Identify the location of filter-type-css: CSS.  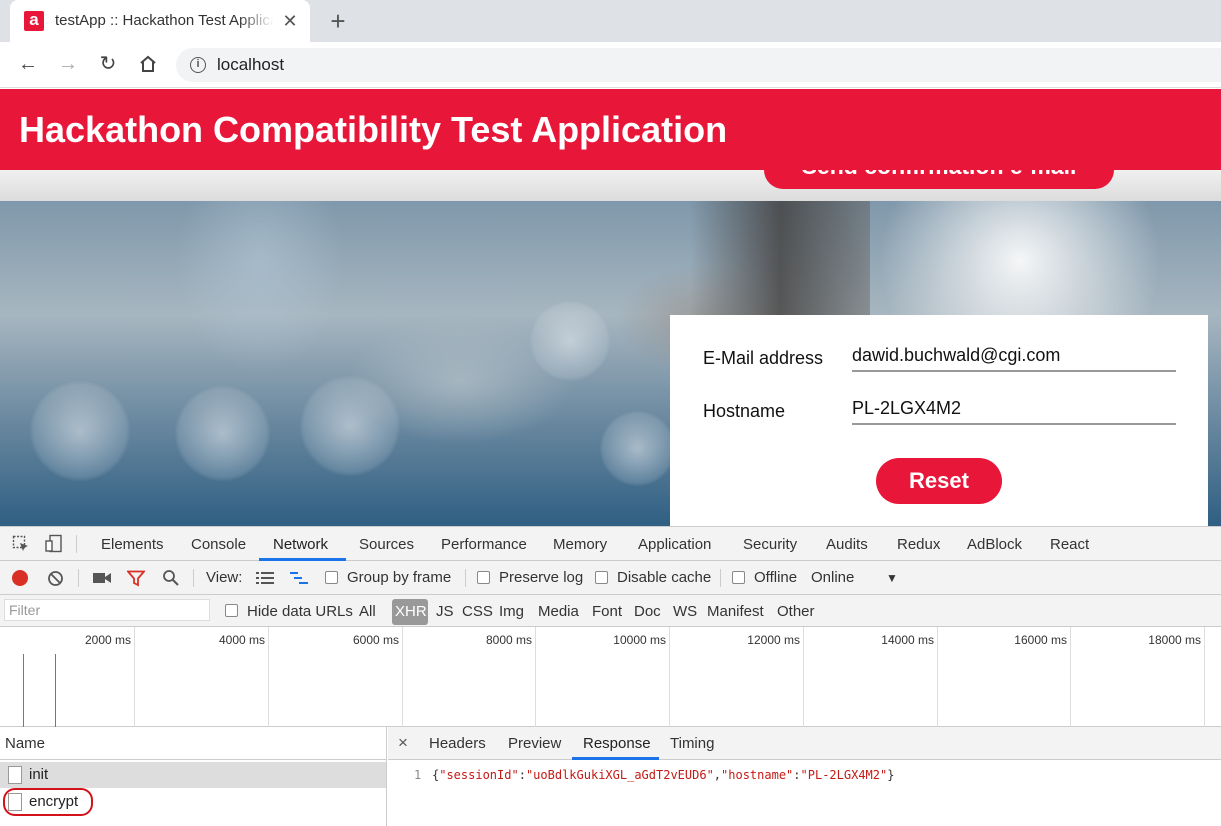
(477, 611).